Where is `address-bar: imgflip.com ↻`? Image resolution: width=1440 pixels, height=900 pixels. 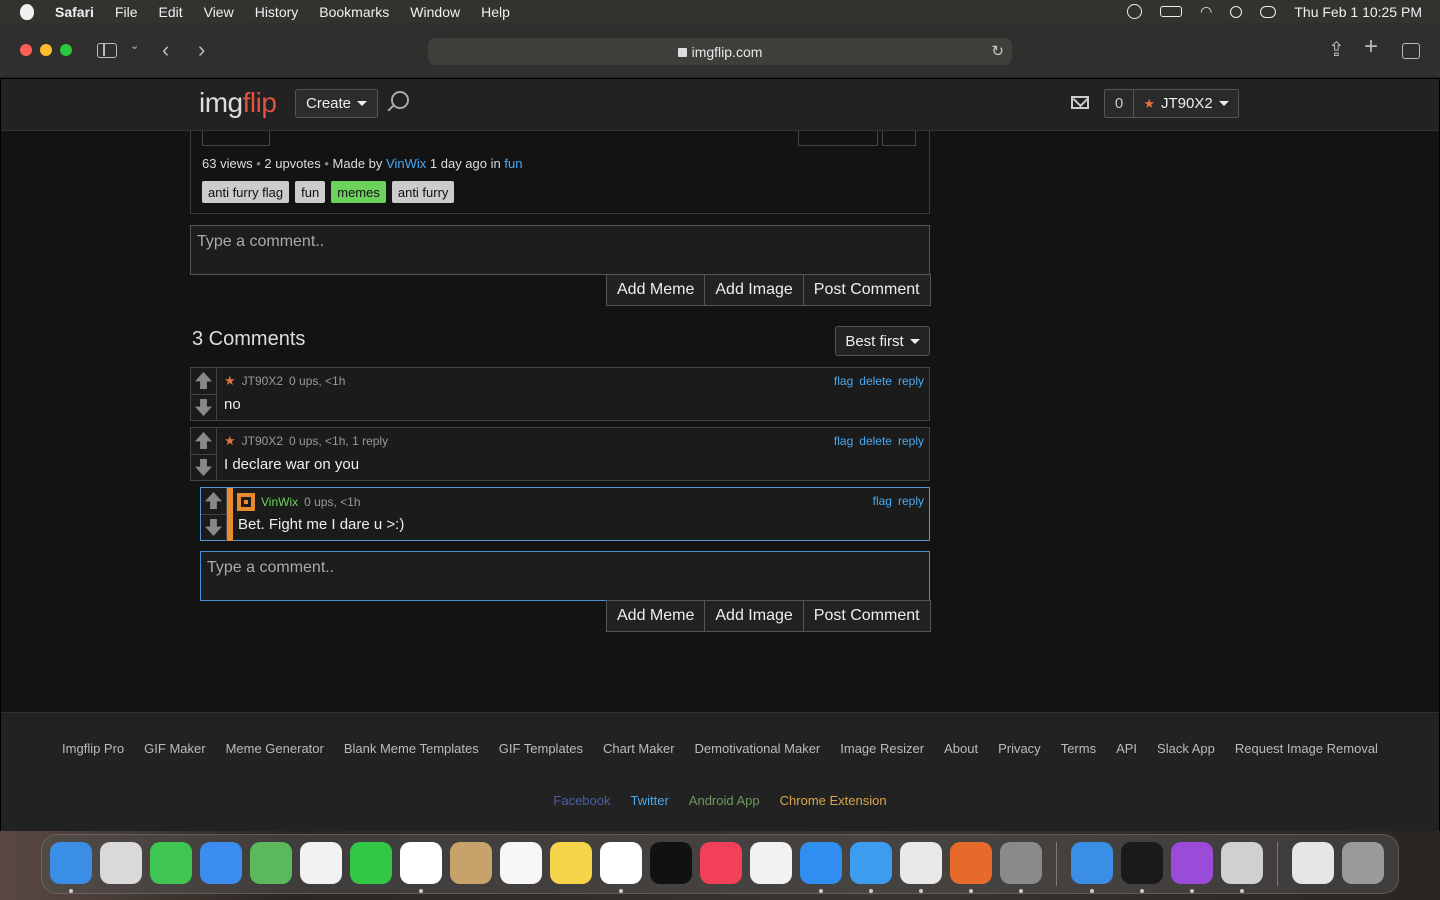 address-bar: imgflip.com ↻ is located at coordinates (720, 51).